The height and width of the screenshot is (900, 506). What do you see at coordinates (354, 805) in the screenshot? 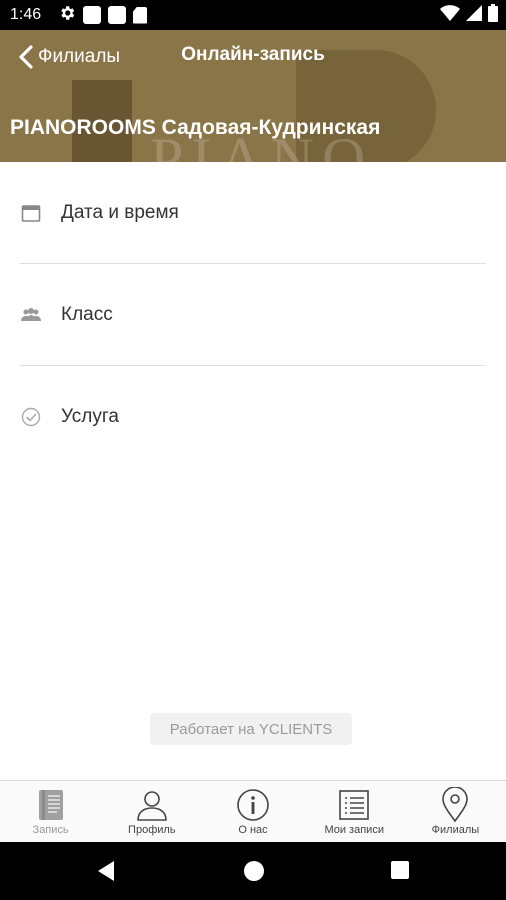
I see `list-icon` at bounding box center [354, 805].